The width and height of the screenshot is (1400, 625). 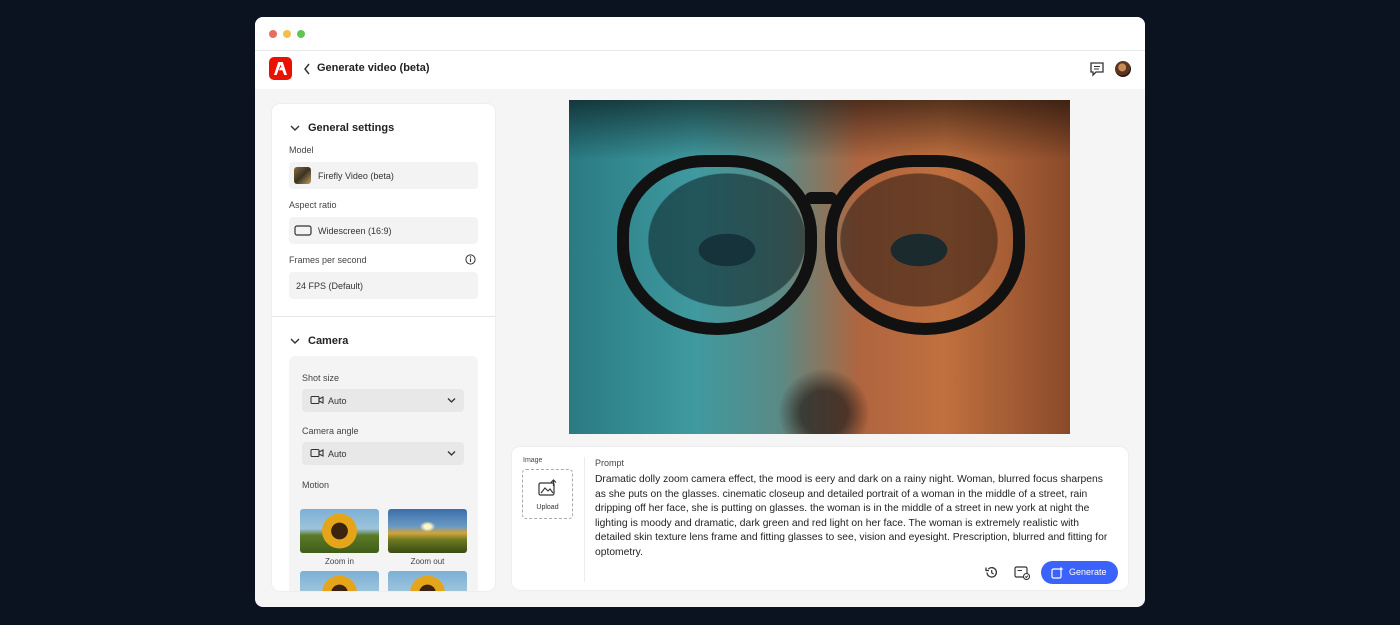 I want to click on camera-heading: Camera, so click(x=328, y=341).